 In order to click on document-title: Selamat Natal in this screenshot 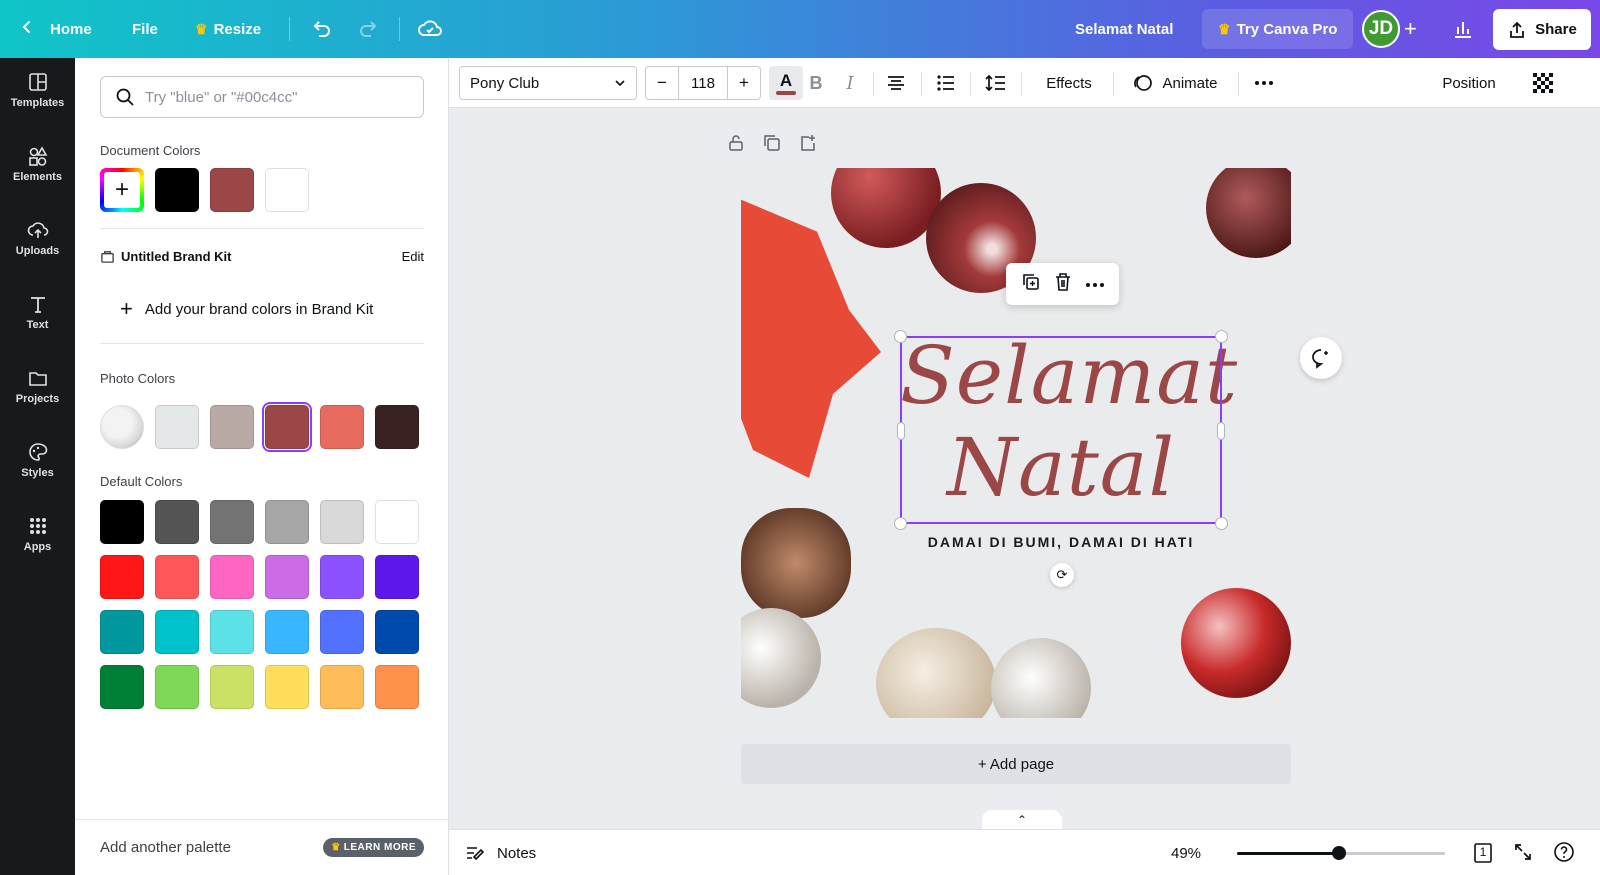, I will do `click(1124, 29)`.